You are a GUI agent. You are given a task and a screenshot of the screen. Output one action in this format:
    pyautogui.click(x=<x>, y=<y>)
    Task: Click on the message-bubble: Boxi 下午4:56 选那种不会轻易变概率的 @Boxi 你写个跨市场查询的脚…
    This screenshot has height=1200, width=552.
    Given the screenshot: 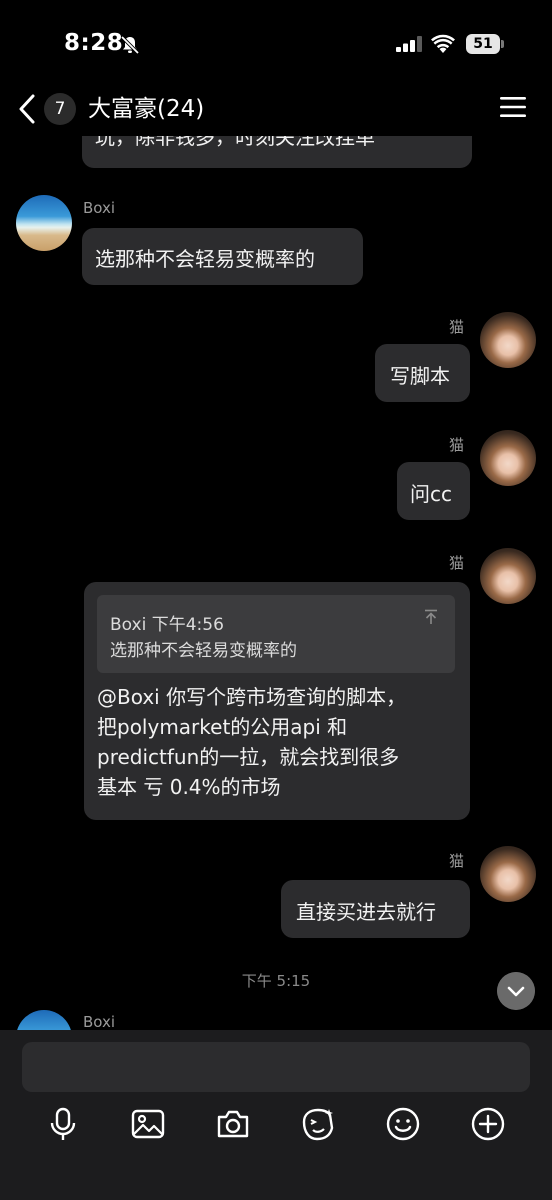 What is the action you would take?
    pyautogui.click(x=277, y=701)
    